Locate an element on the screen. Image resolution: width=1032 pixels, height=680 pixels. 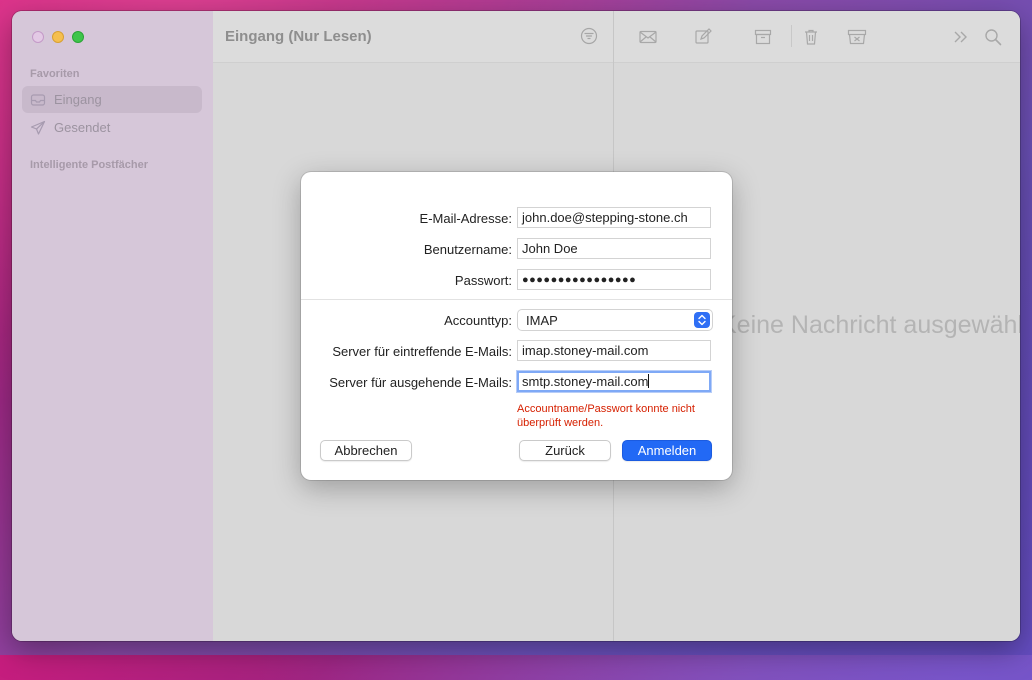
sidebar-item-inbox: Eingang is located at coordinates (112, 99).